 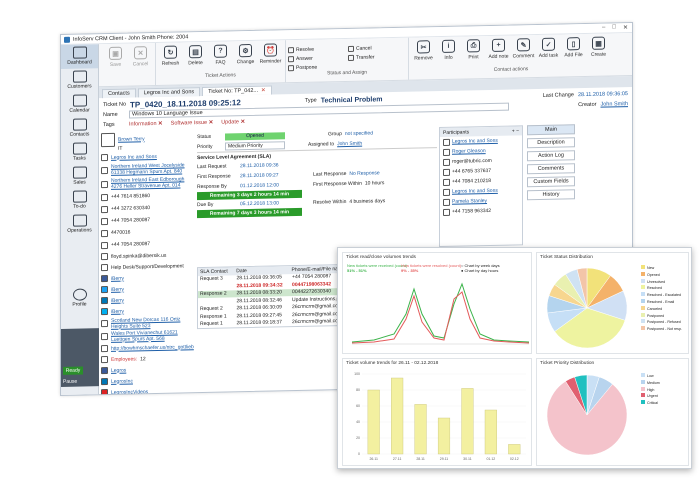 I want to click on add-note-icon: +, so click(x=498, y=45).